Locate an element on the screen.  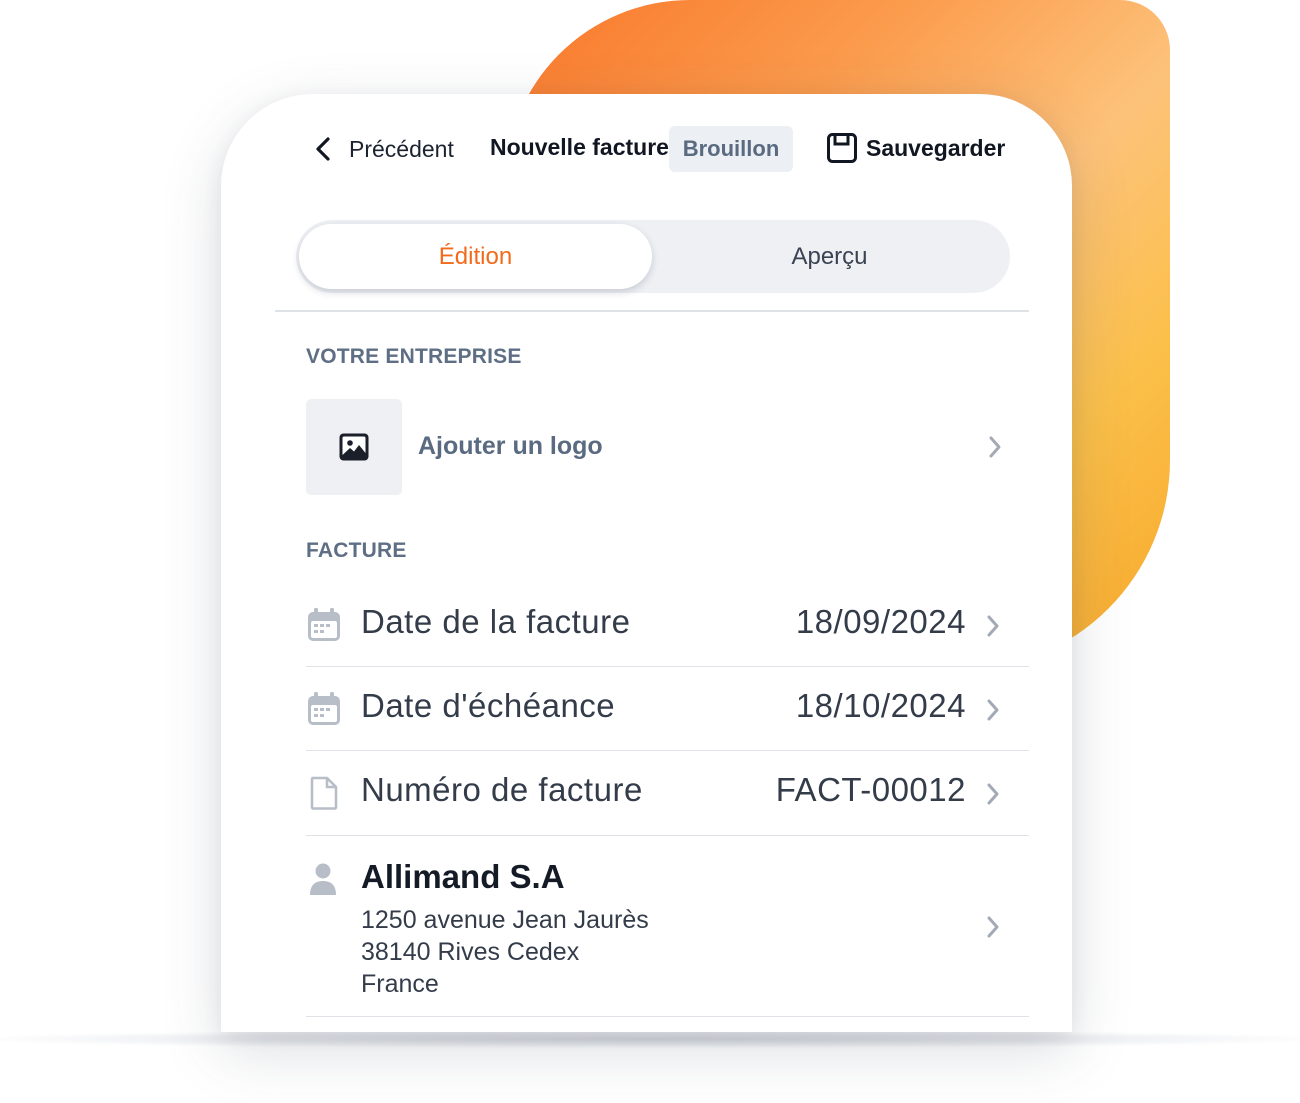
view-toggle: Édition Aperçu is located at coordinates (653, 256).